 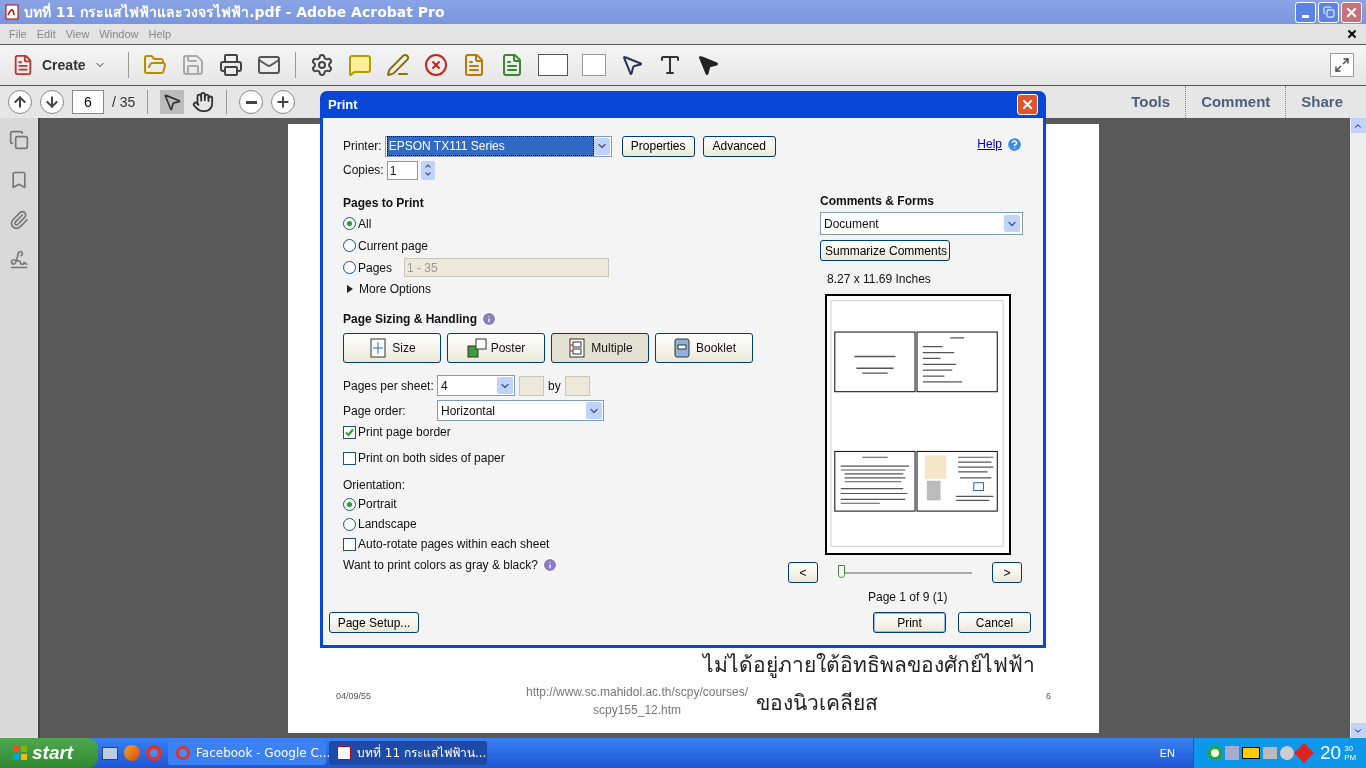 I want to click on scroll-up-icon, so click(x=1358, y=125).